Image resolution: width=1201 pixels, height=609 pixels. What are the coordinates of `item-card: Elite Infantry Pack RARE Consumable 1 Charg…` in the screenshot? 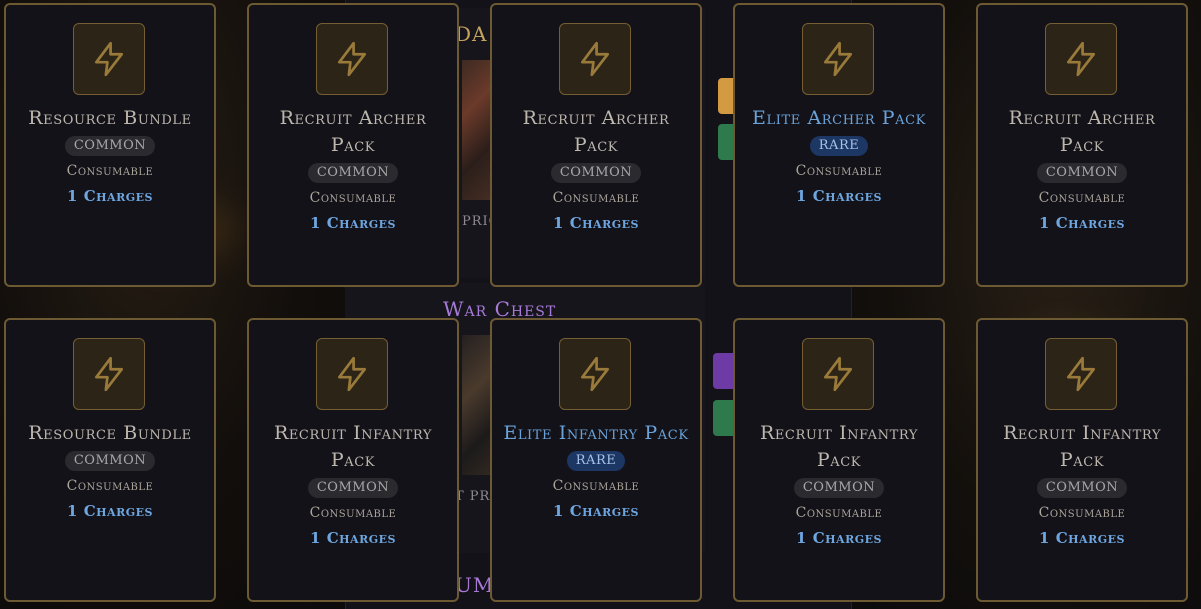 It's located at (596, 460).